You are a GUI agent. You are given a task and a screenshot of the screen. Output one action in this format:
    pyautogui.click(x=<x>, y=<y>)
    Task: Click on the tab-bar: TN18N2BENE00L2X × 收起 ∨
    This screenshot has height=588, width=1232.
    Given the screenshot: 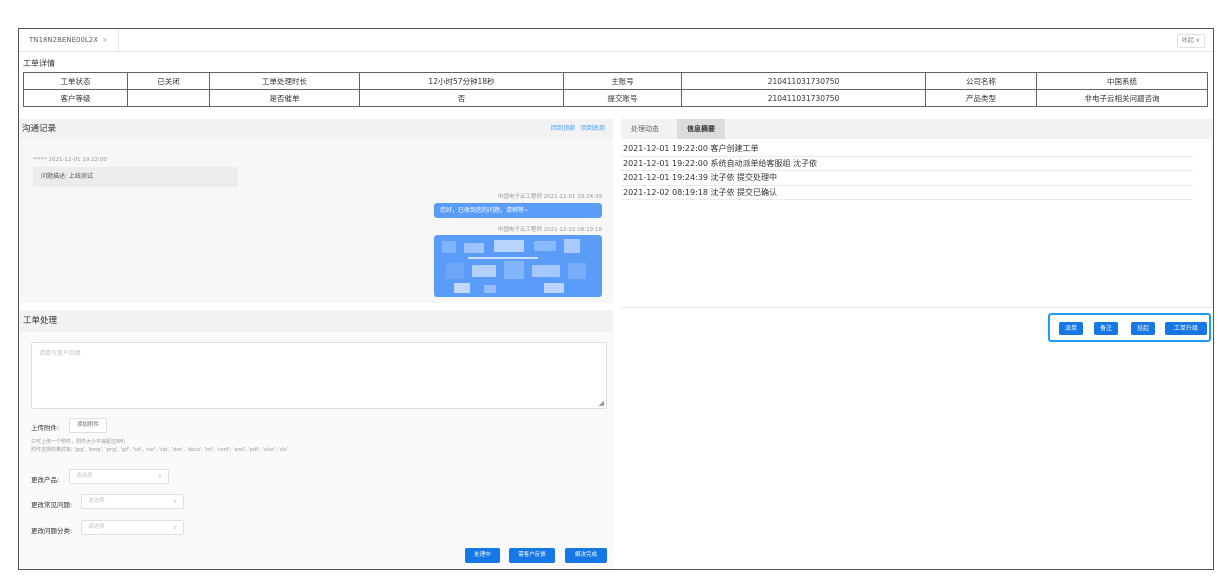 What is the action you would take?
    pyautogui.click(x=616, y=40)
    